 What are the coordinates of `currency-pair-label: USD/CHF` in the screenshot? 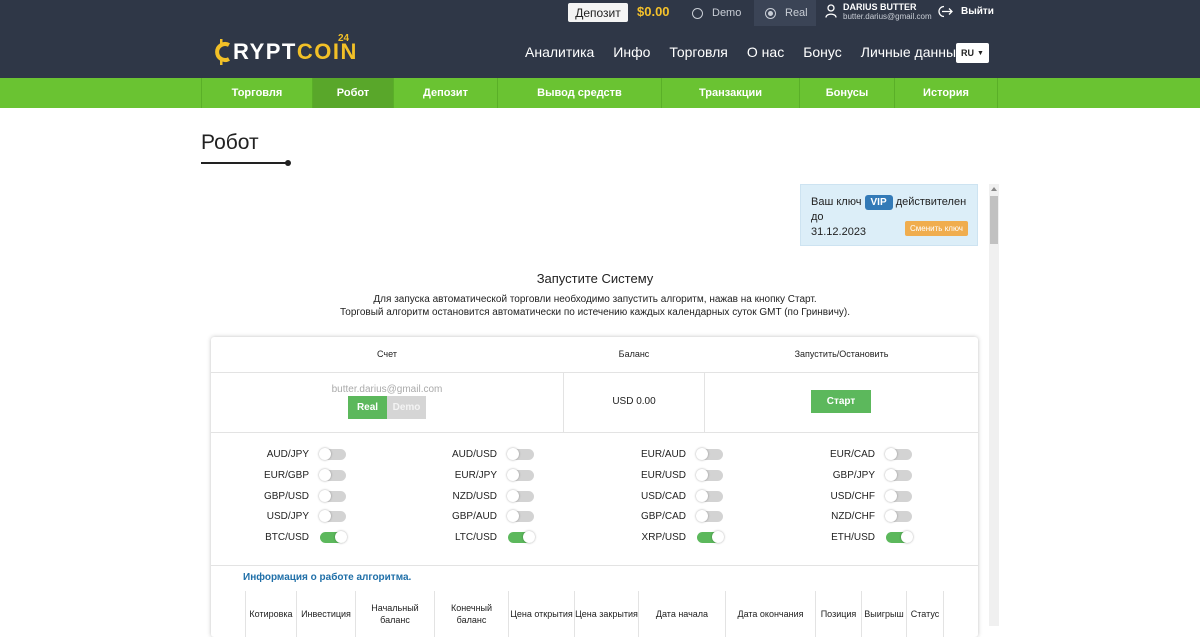 It's located at (852, 496).